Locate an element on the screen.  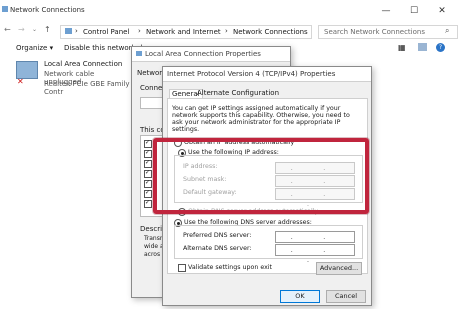
maximize-button: ☐ is located at coordinates (414, 11).